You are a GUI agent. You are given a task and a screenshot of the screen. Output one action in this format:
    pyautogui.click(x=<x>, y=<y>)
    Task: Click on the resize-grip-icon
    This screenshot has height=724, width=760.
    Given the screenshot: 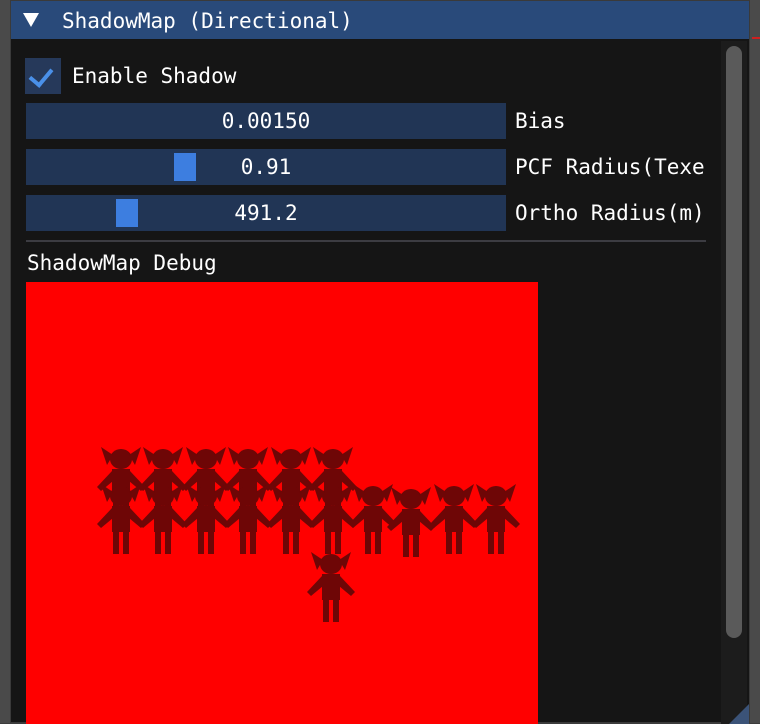 What is the action you would take?
    pyautogui.click(x=739, y=714)
    